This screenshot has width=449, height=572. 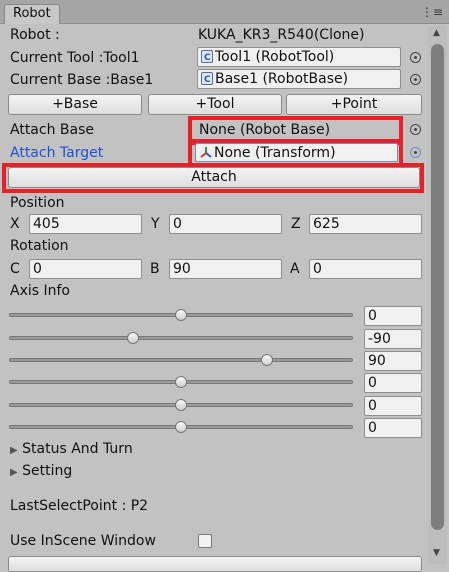 I want to click on bottom-button-partial, so click(x=215, y=564).